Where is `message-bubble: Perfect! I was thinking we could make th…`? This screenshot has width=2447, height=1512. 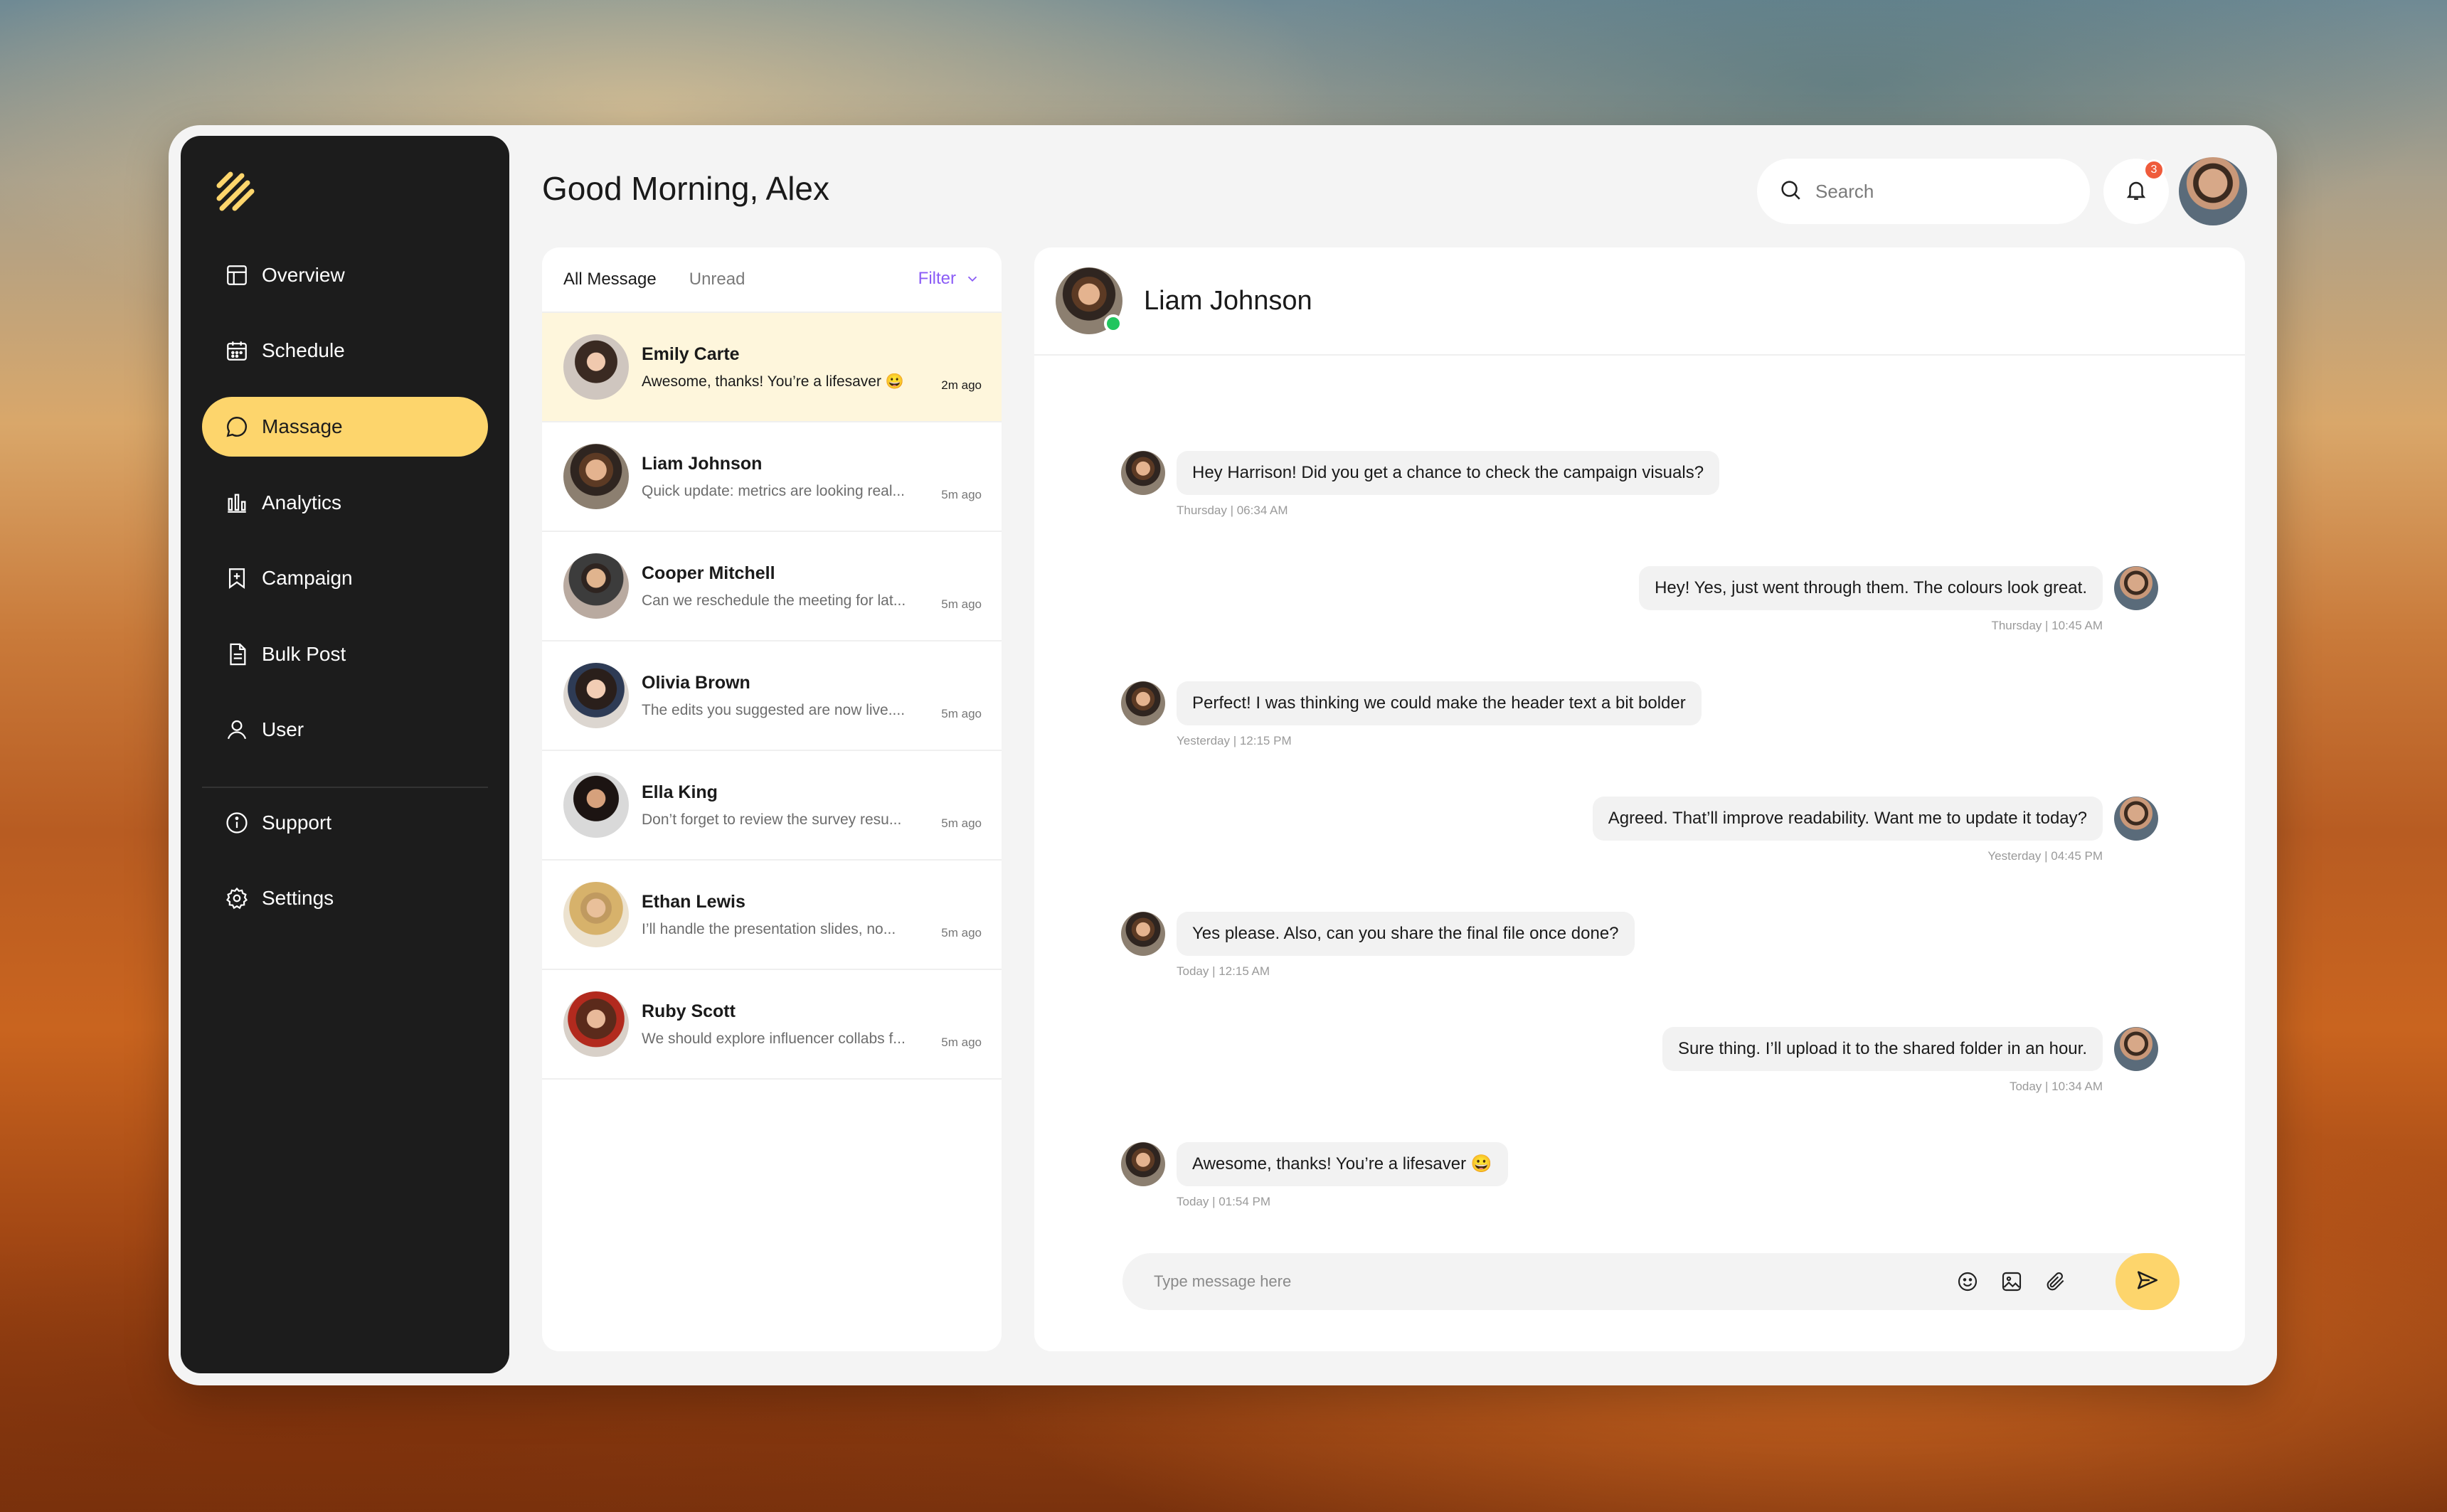
message-bubble: Perfect! I was thinking we could make th… is located at coordinates (1439, 703).